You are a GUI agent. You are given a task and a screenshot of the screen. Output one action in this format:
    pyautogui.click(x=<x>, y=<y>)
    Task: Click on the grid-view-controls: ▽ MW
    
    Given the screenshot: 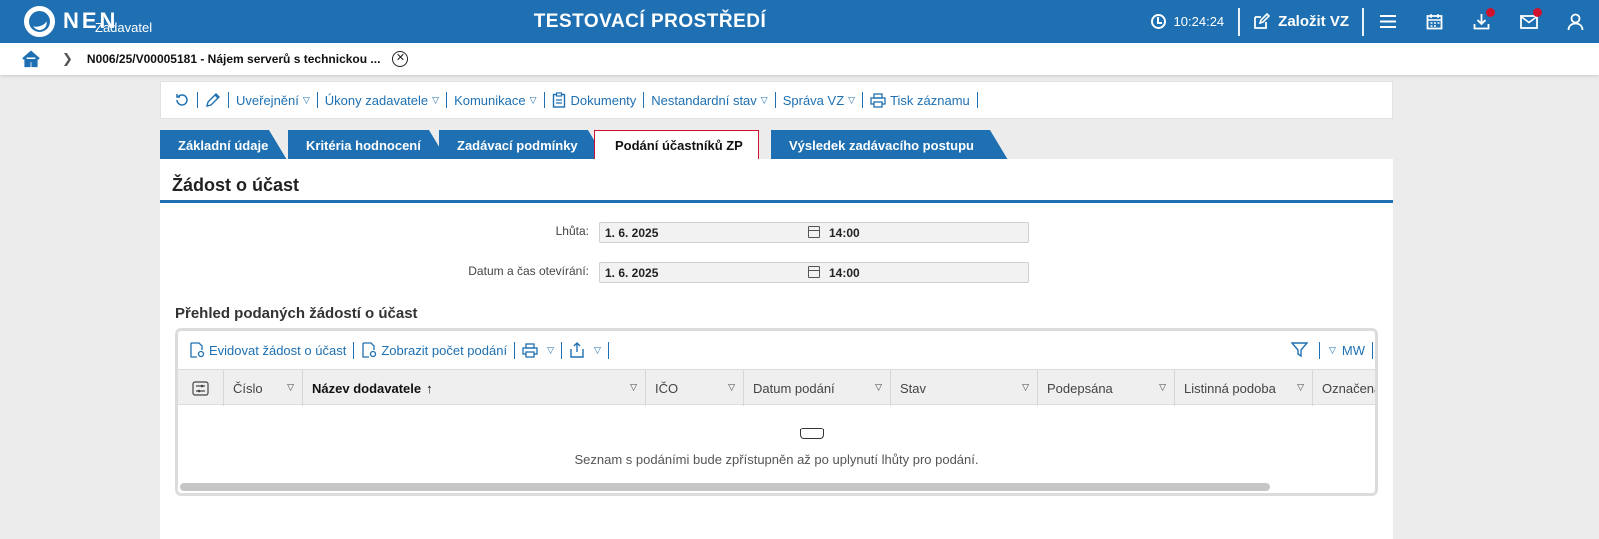 What is the action you would take?
    pyautogui.click(x=1330, y=350)
    